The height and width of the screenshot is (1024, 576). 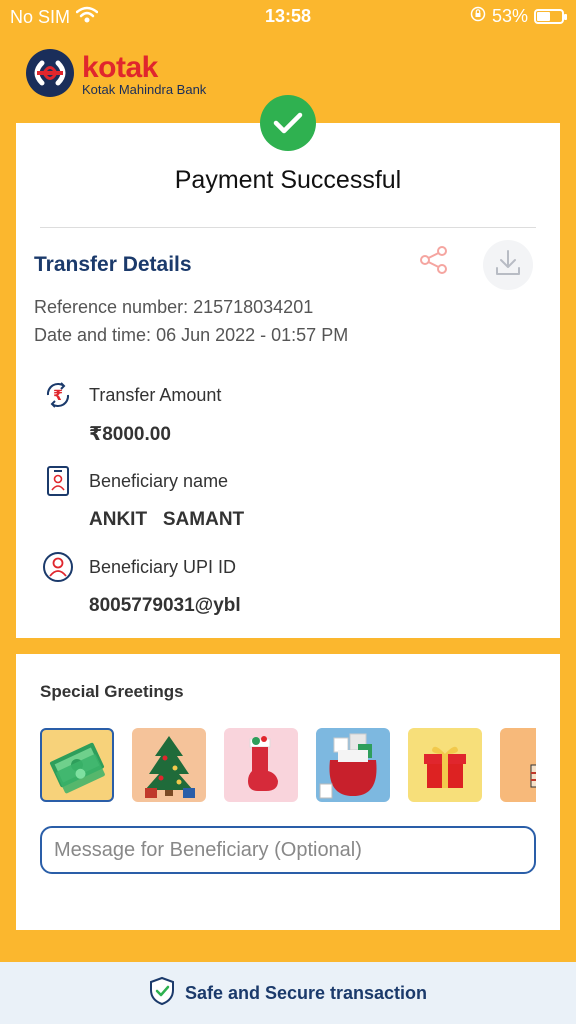 I want to click on battery-icon, so click(x=550, y=16).